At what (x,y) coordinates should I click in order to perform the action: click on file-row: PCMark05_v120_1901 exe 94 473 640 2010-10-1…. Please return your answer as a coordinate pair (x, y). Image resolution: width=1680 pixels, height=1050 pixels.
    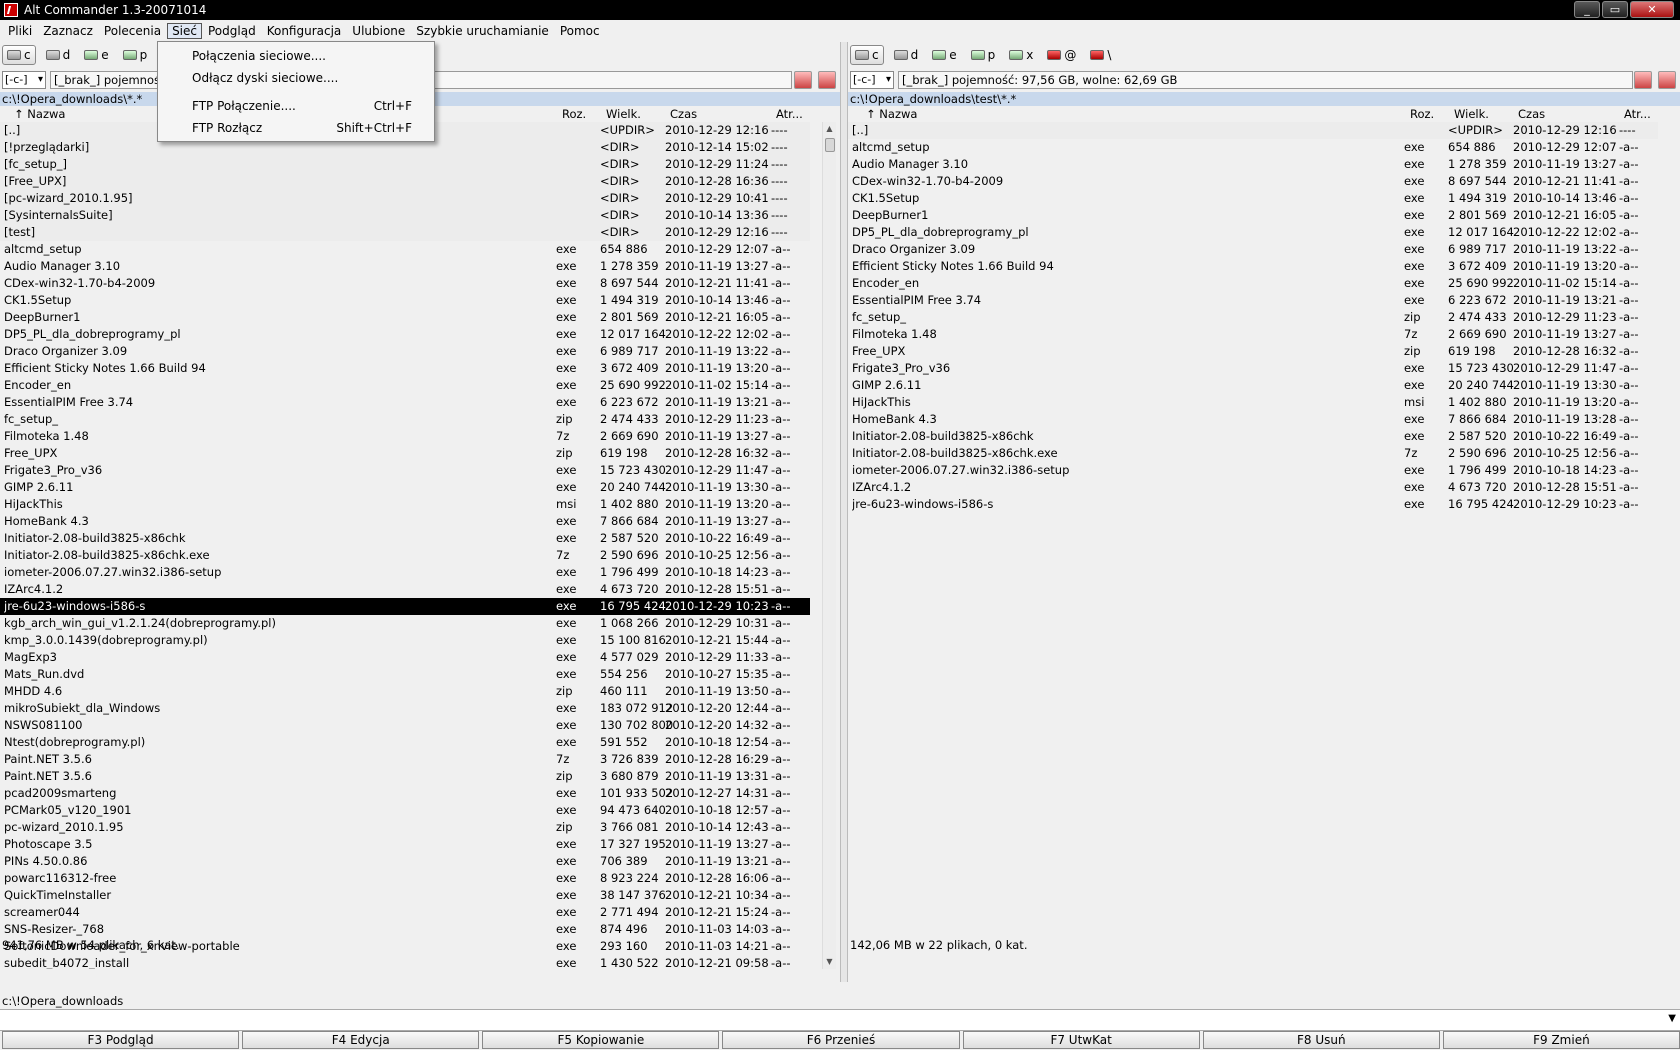
    Looking at the image, I should click on (405, 810).